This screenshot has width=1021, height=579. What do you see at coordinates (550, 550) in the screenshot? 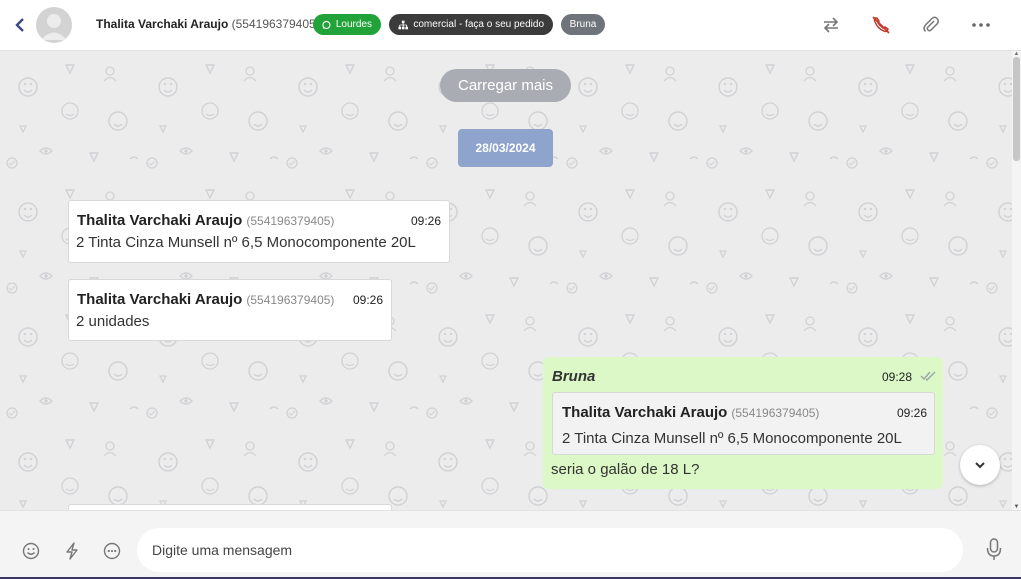
I see `message-input` at bounding box center [550, 550].